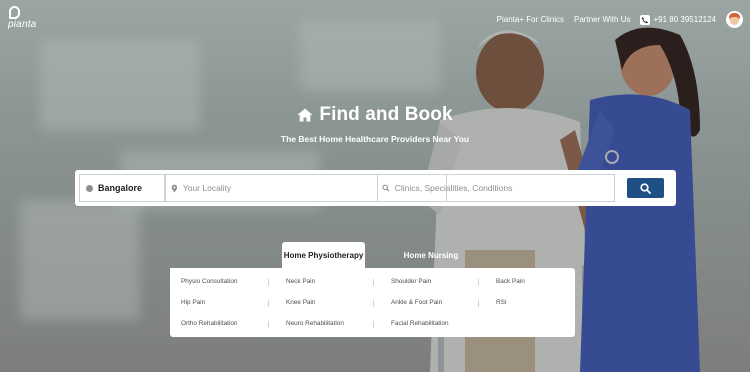 The height and width of the screenshot is (372, 750). Describe the element at coordinates (14, 12) in the screenshot. I see `logo-mark-icon` at that location.